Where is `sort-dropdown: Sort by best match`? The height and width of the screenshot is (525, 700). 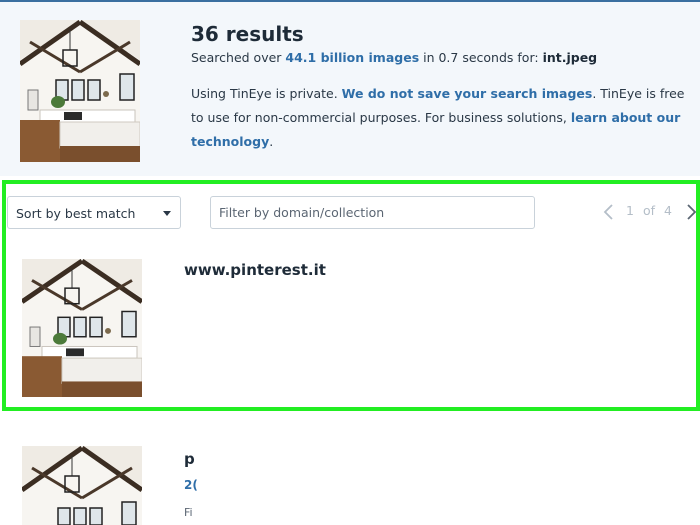
sort-dropdown: Sort by best match is located at coordinates (94, 212).